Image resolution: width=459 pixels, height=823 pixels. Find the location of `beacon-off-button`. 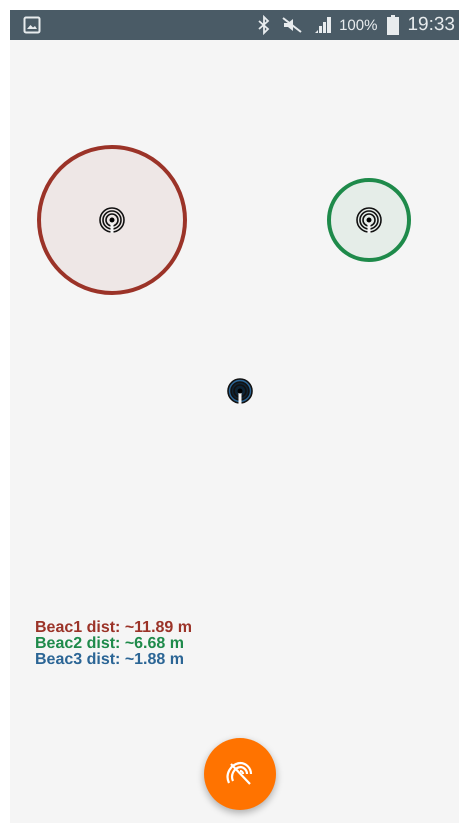

beacon-off-button is located at coordinates (240, 774).